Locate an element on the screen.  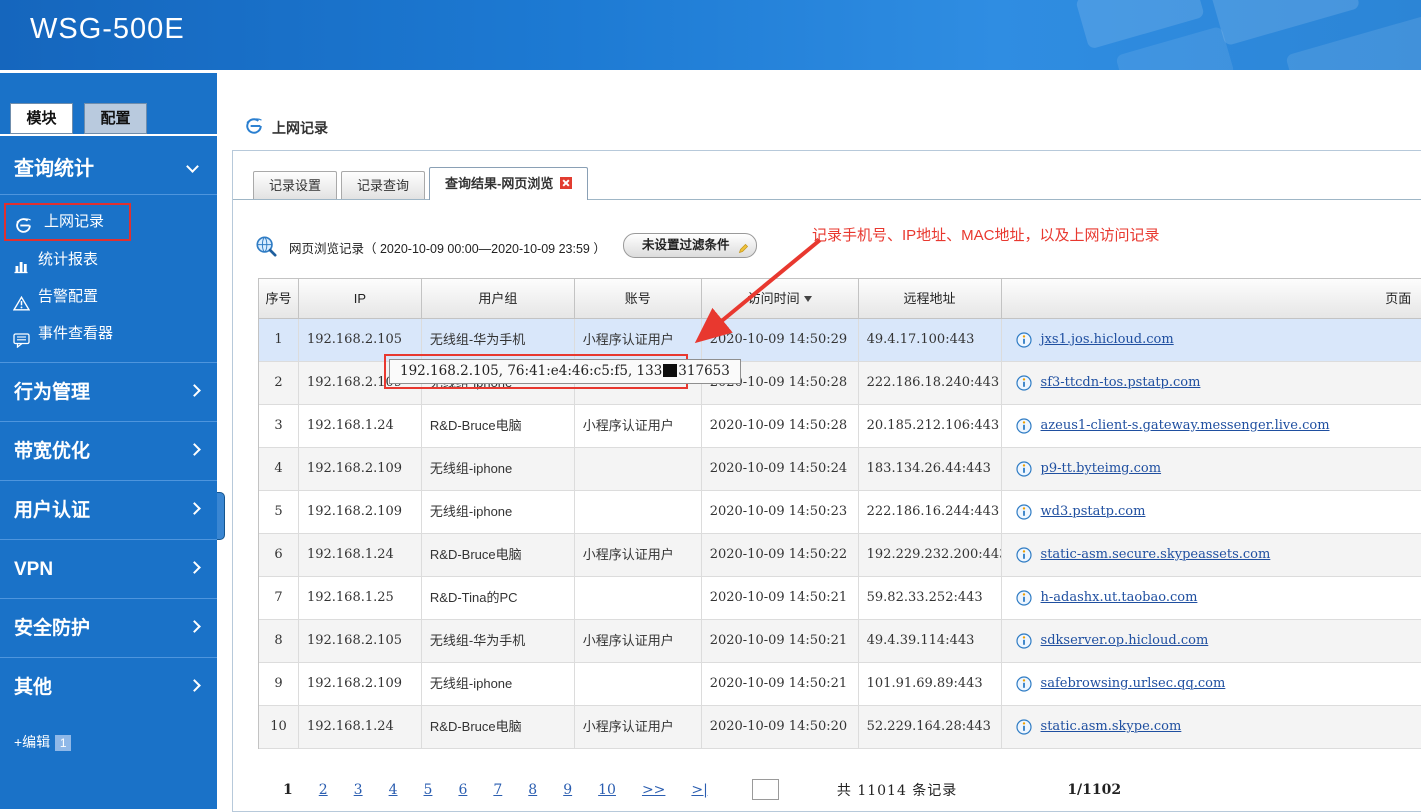
breadcrumb-label: 上网记录 is located at coordinates (300, 127).